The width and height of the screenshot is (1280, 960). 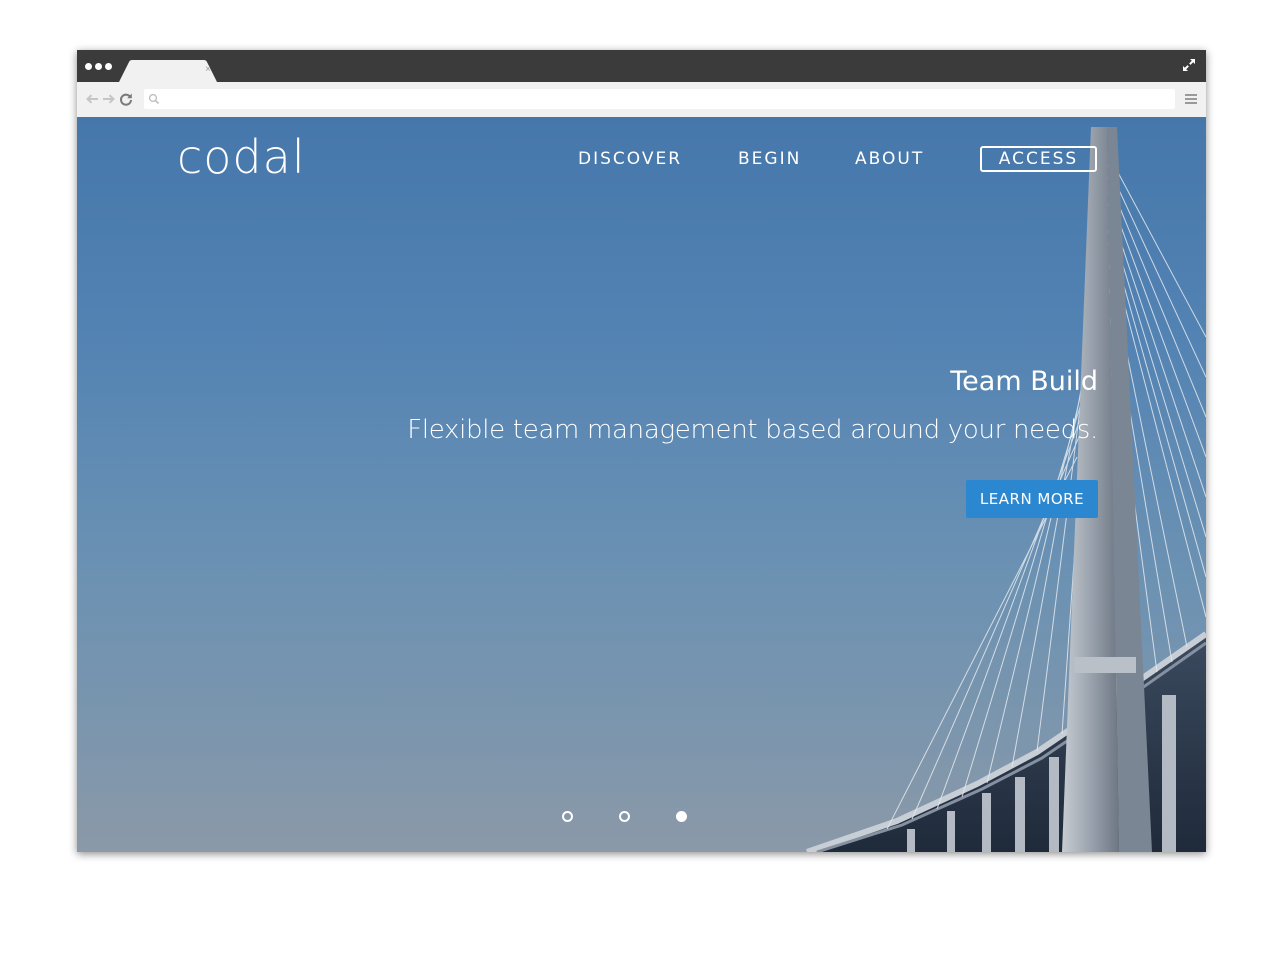 I want to click on nav-discover: DISCOVER, so click(x=630, y=159).